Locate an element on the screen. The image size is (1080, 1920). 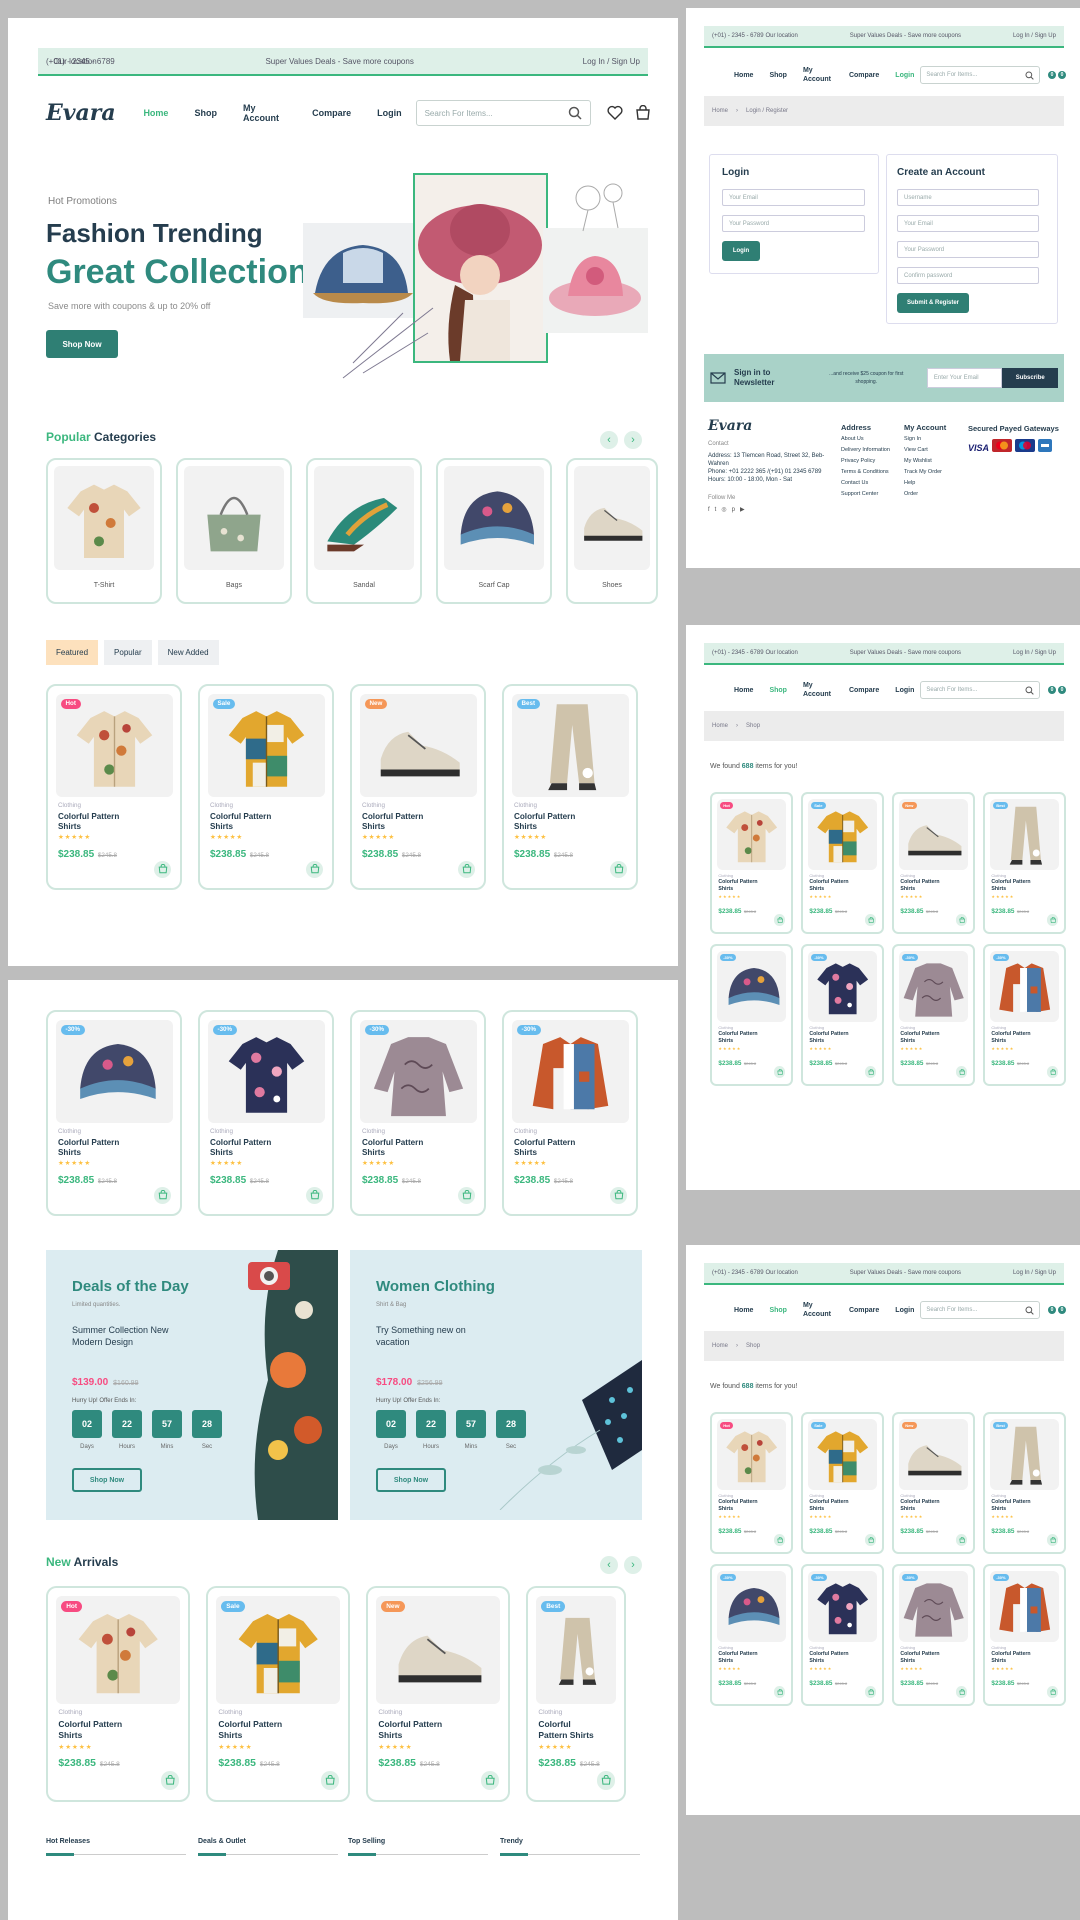
footer-link: Sign In is located at coordinates (934, 439).